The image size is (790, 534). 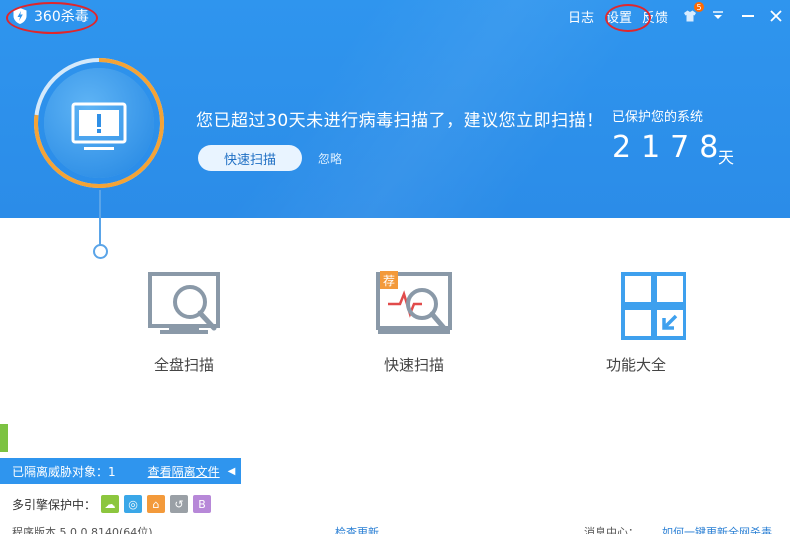 What do you see at coordinates (654, 306) in the screenshot?
I see `toolbox-grid-icon` at bounding box center [654, 306].